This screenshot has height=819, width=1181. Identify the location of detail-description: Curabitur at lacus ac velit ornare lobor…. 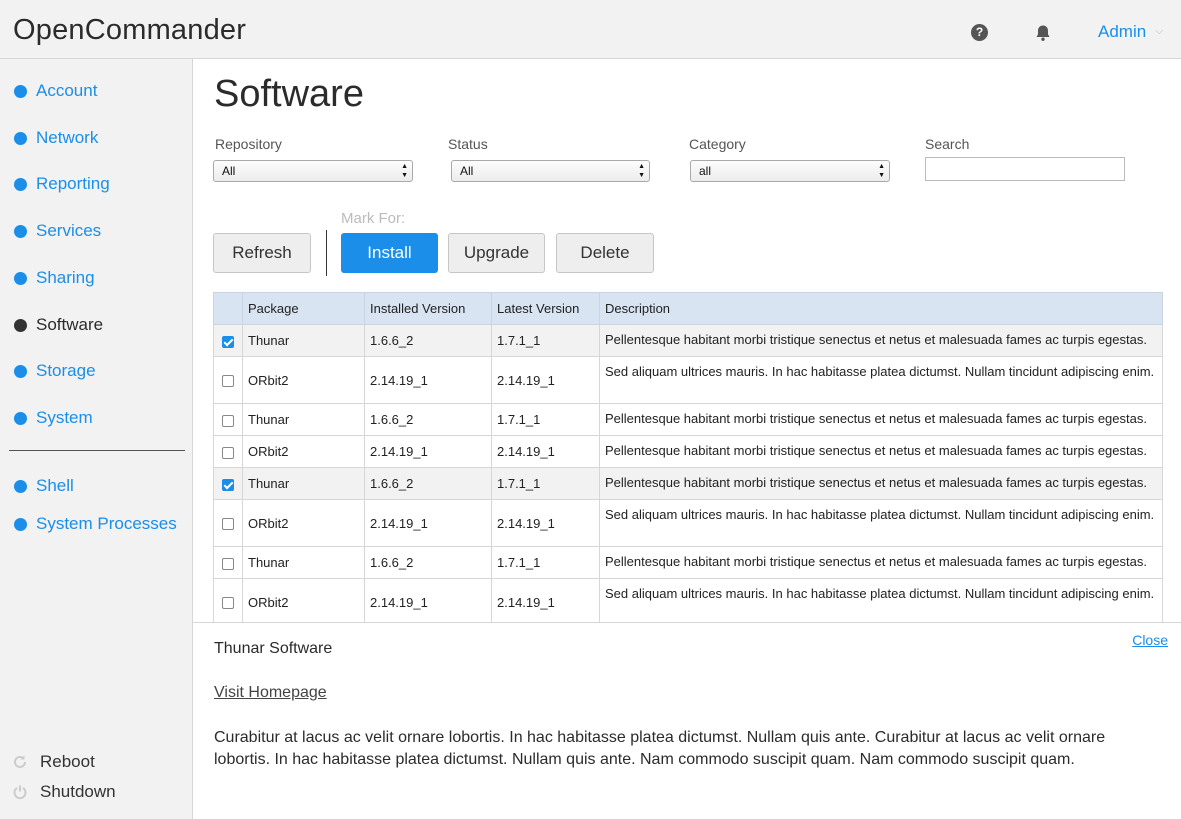
(660, 748).